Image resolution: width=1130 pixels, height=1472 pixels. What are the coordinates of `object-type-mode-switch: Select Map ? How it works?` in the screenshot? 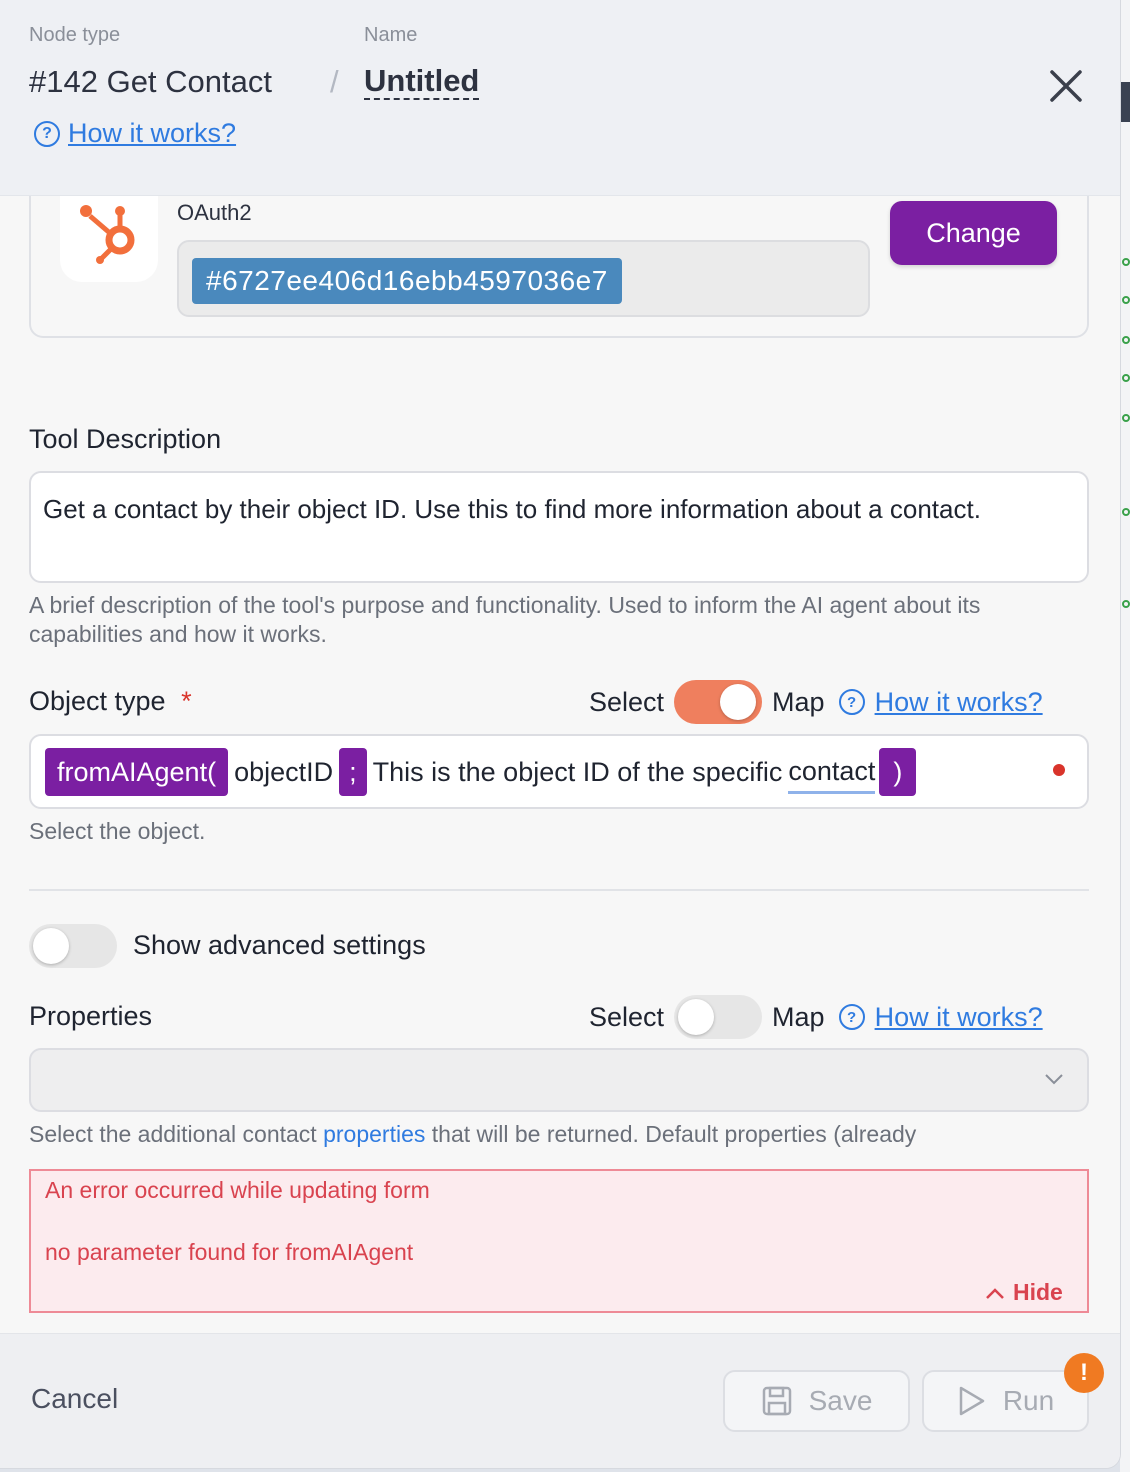 It's located at (816, 702).